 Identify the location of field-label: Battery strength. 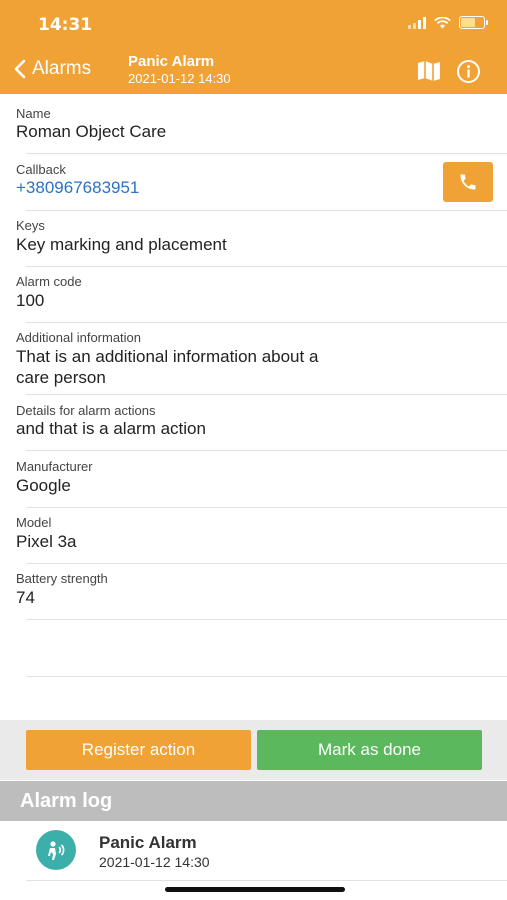
(62, 578).